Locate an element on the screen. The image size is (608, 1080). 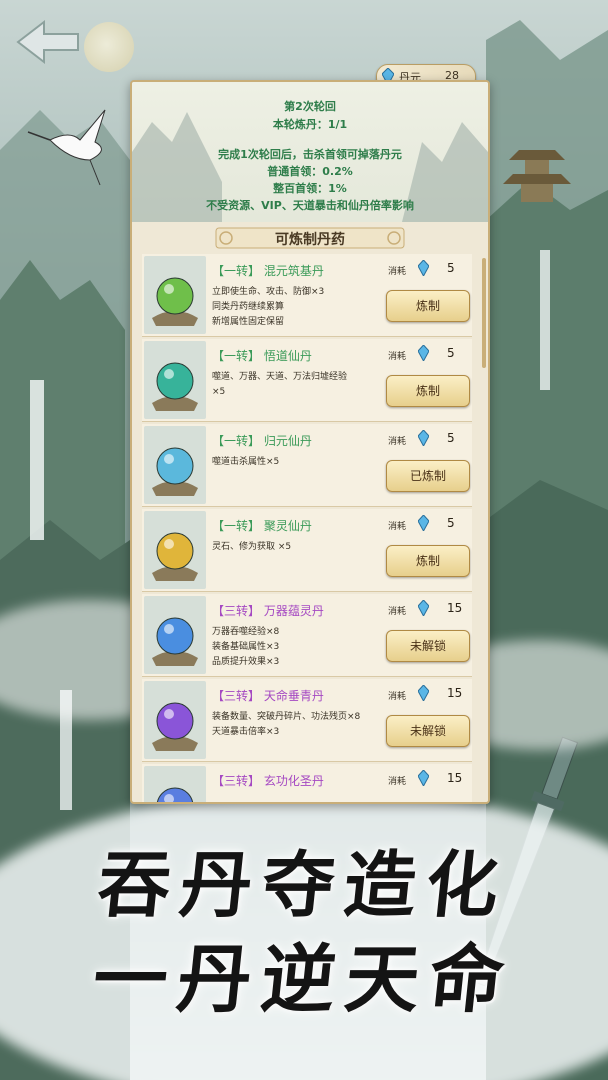
pill-description: 立即使生命、攻击、防御×3 同类丹药继续累算 新增属性固定保留 is located at coordinates (268, 307).